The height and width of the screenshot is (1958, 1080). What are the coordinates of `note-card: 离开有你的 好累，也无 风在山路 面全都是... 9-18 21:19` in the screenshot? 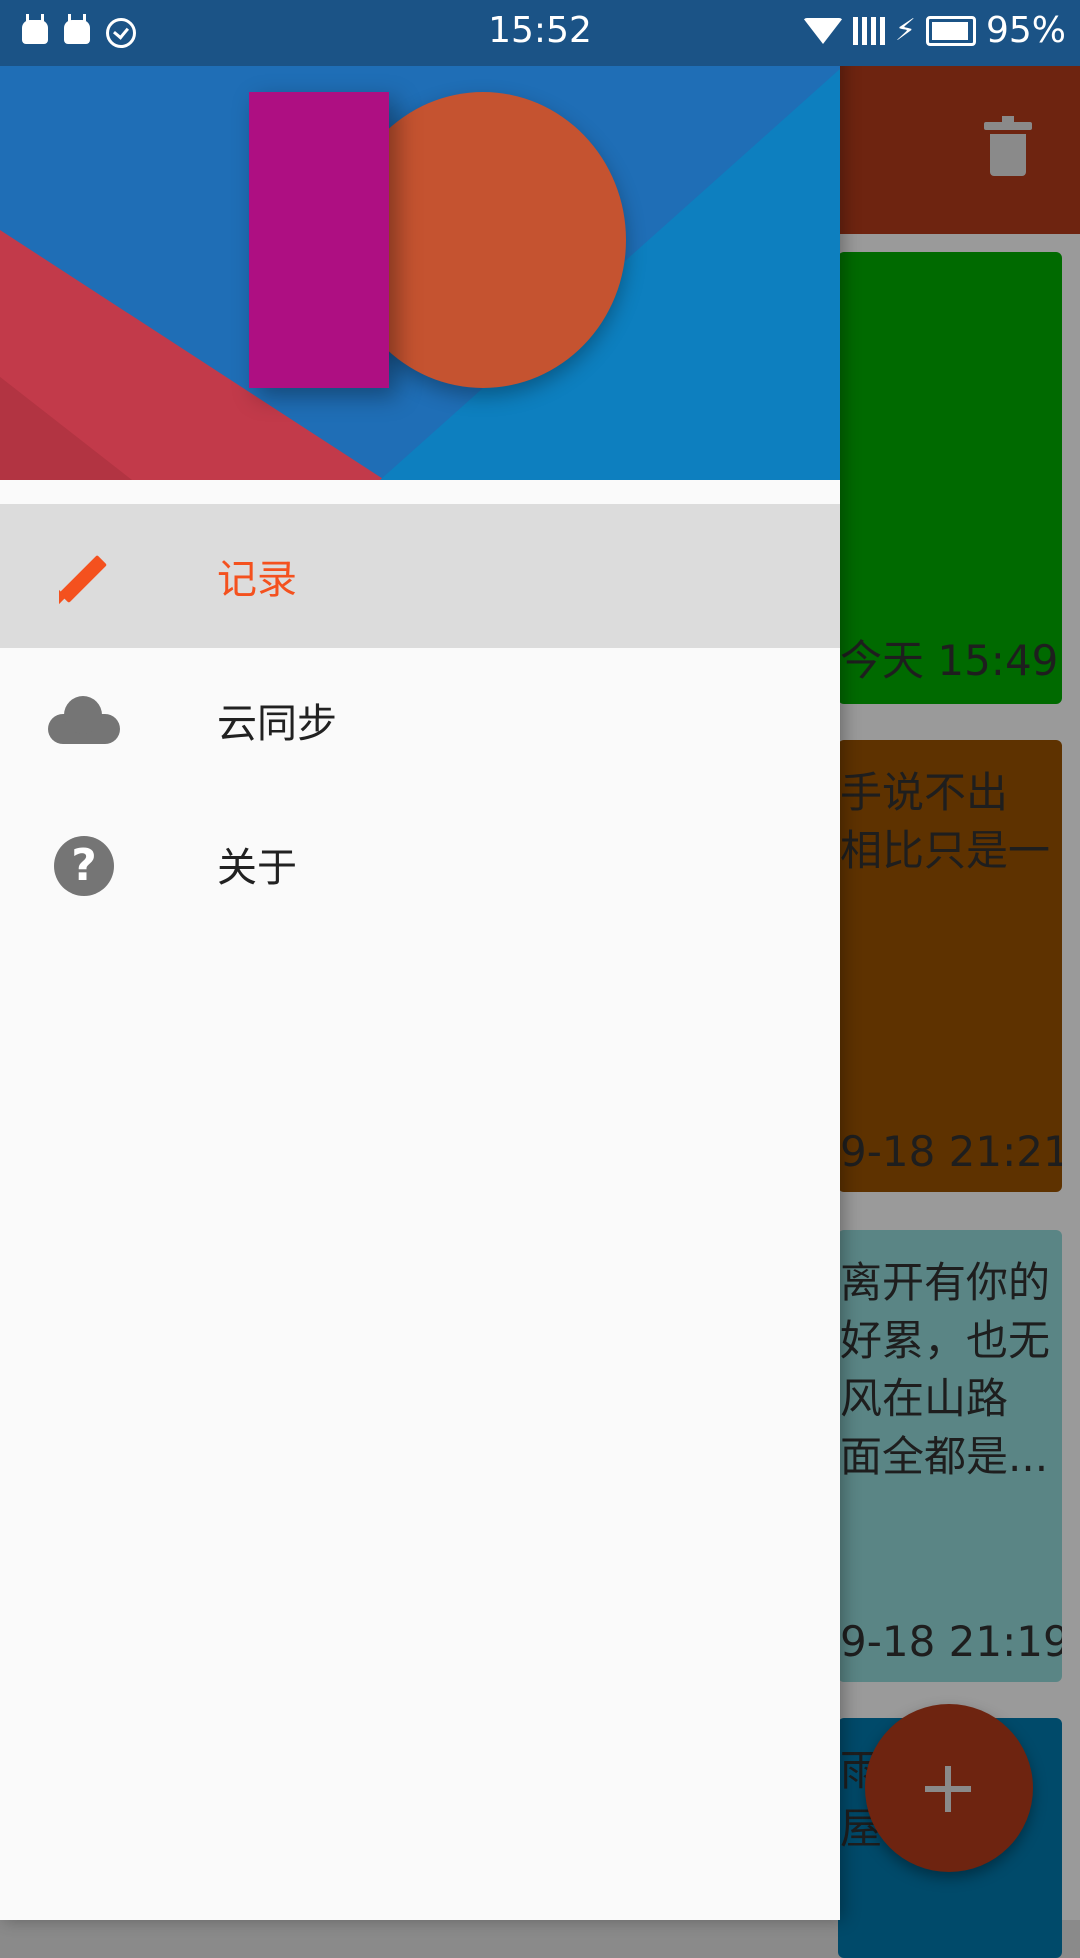 It's located at (950, 1456).